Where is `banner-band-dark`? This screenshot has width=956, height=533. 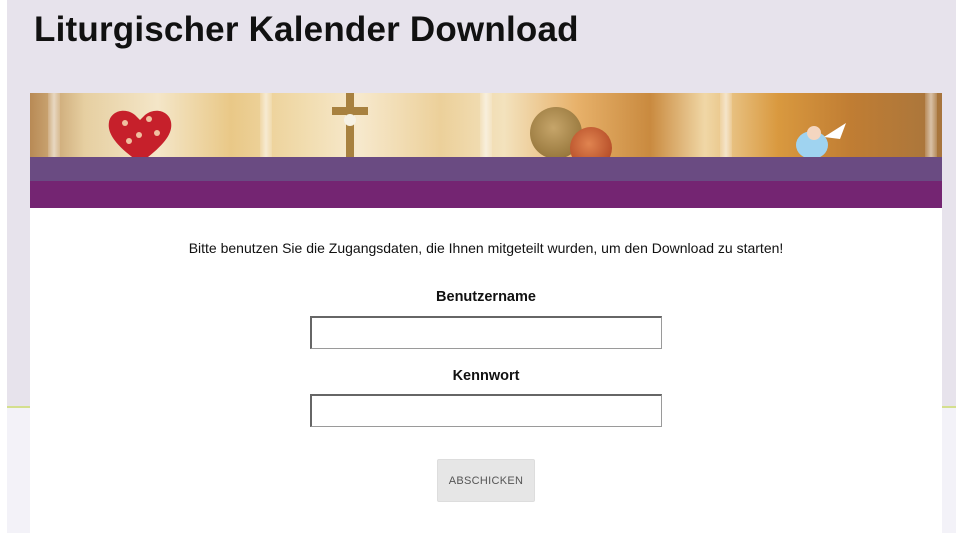
banner-band-dark is located at coordinates (486, 194).